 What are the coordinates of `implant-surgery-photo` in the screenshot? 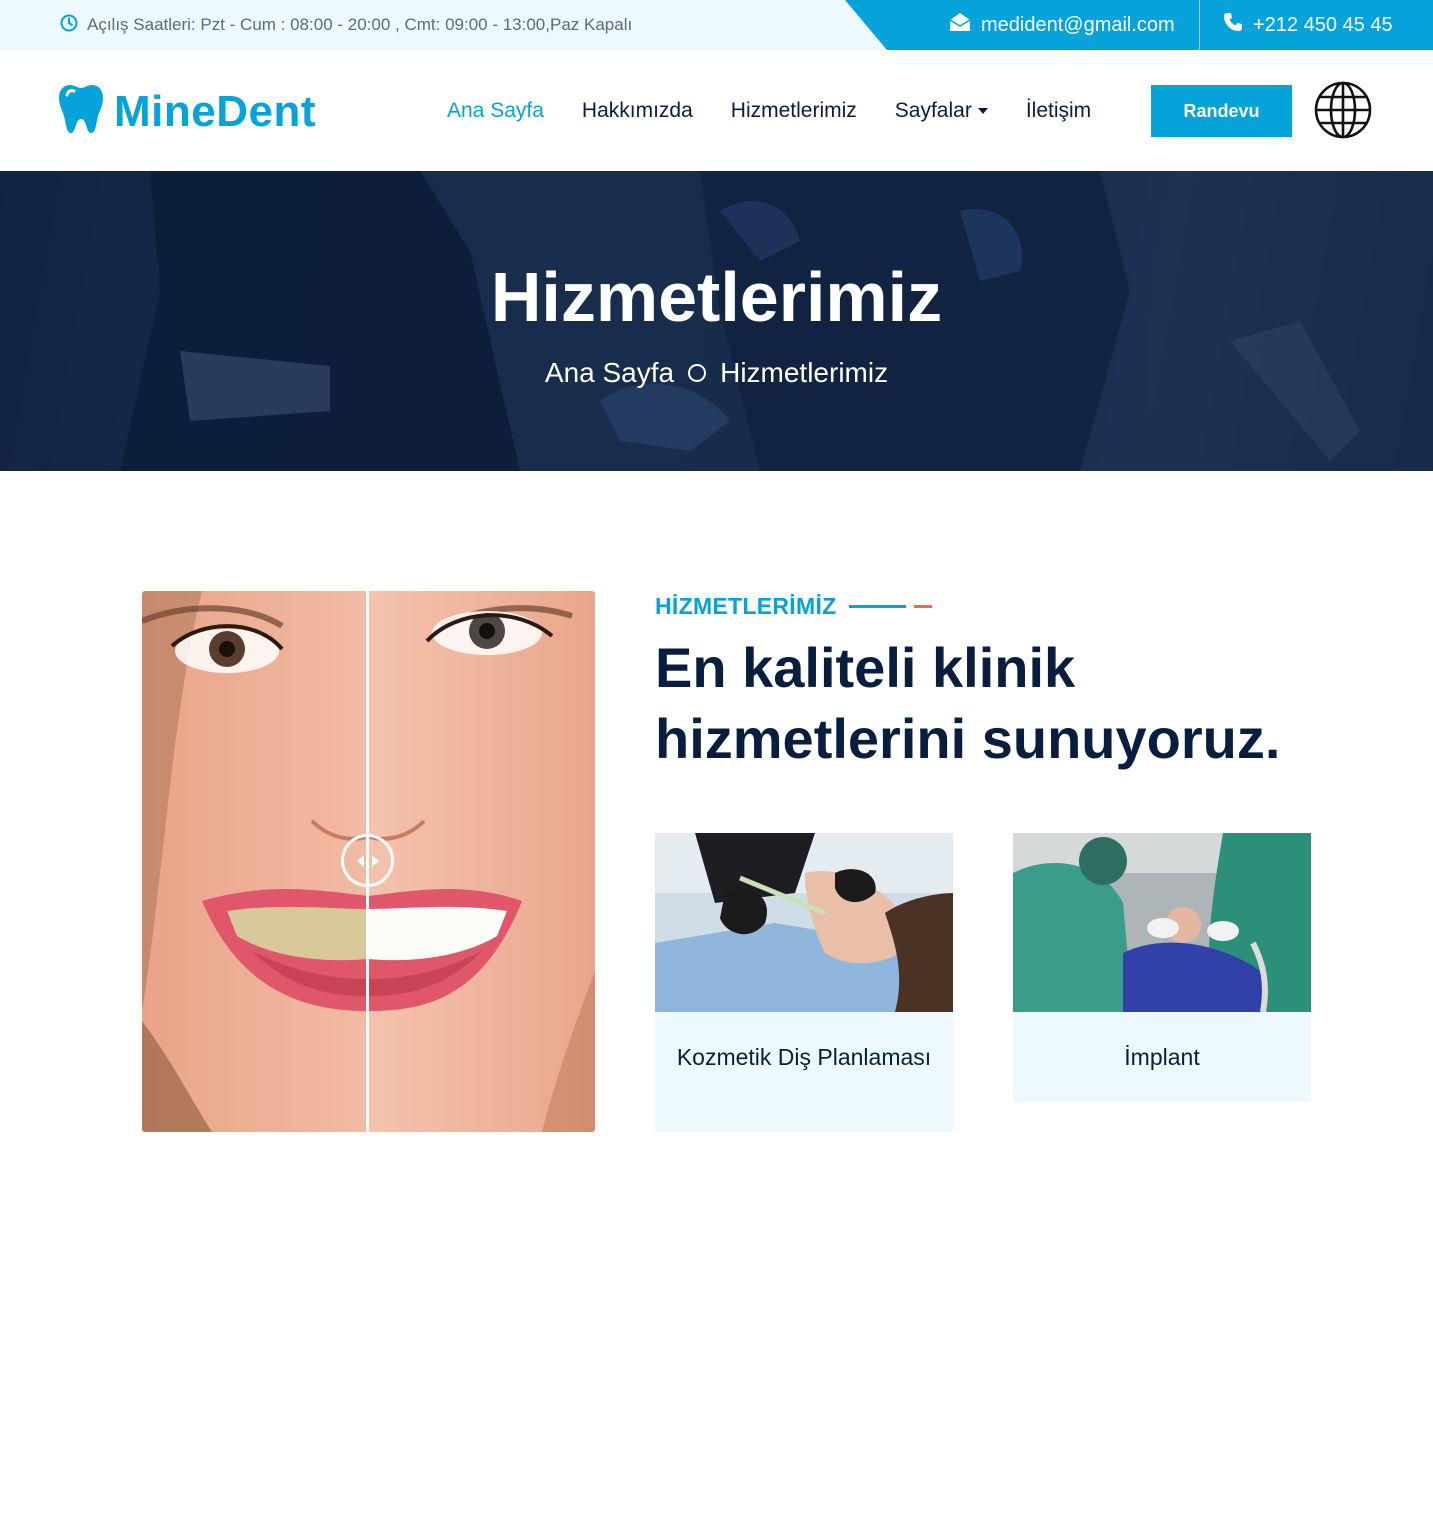 It's located at (1162, 922).